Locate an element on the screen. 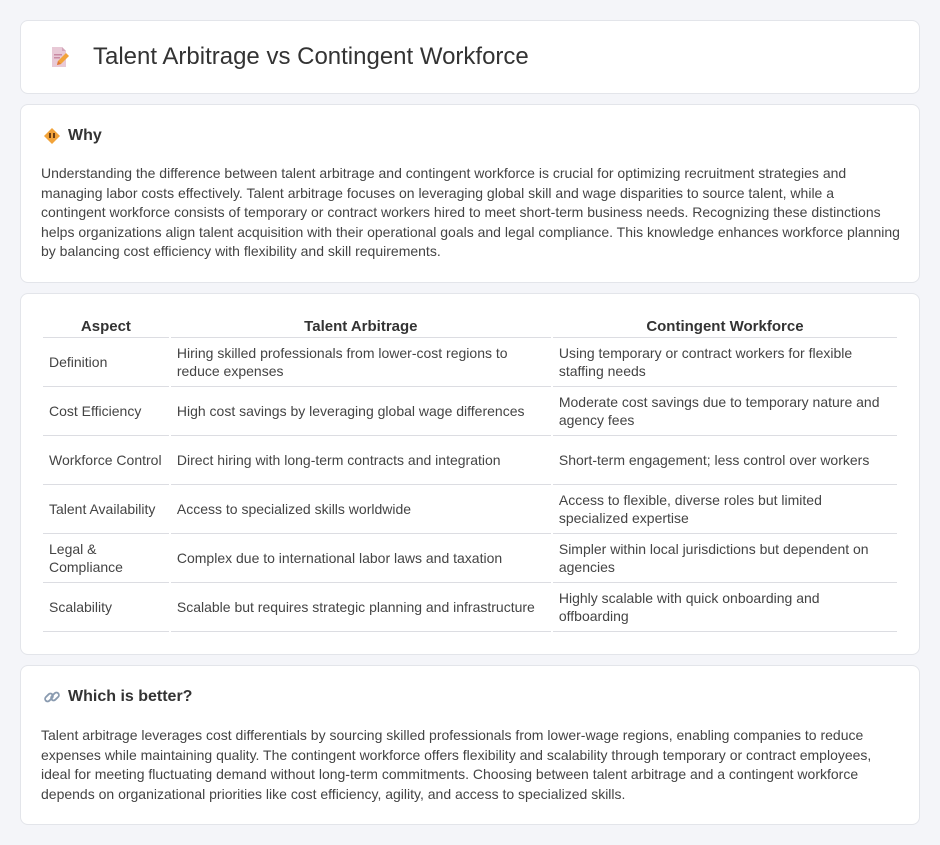 The image size is (940, 845). cell-aspect: Scalability is located at coordinates (106, 607).